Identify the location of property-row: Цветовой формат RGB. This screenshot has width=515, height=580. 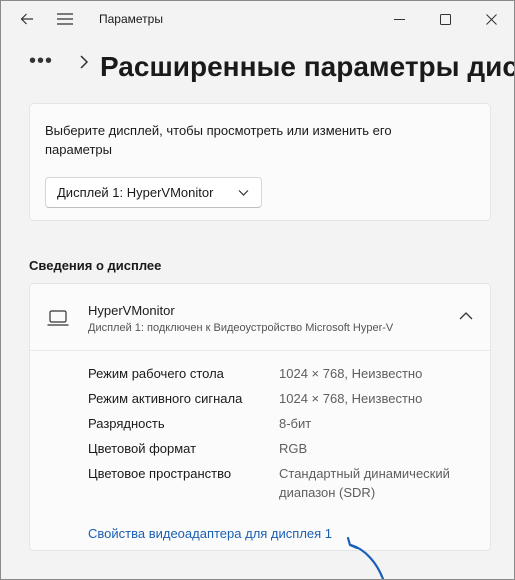
(283, 451).